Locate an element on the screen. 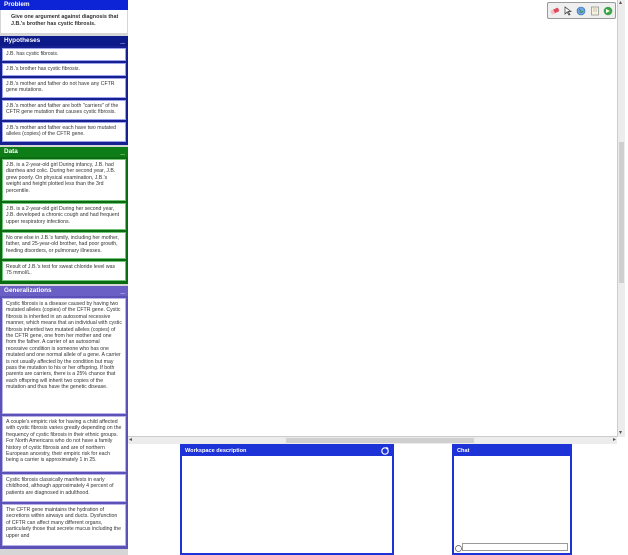  generalizations-title: Generalizations is located at coordinates (28, 290).